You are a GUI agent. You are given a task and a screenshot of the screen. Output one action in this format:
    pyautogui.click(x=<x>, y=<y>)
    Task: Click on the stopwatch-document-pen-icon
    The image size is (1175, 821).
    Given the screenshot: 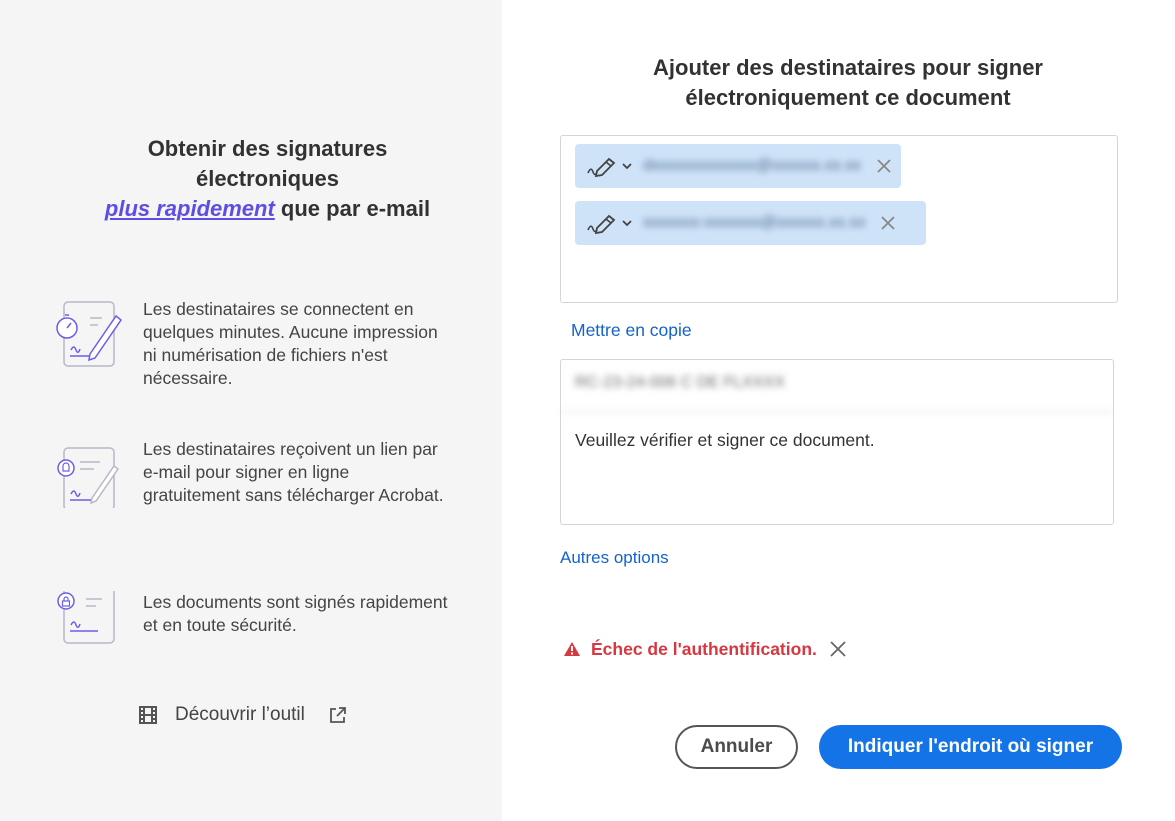 What is the action you would take?
    pyautogui.click(x=89, y=334)
    